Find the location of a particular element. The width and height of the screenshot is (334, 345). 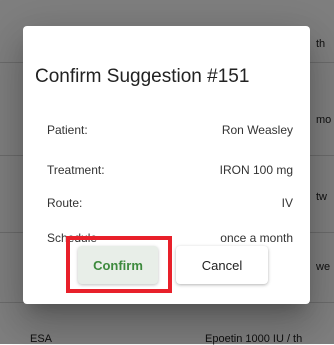

cancel-button: Cancel is located at coordinates (222, 265).